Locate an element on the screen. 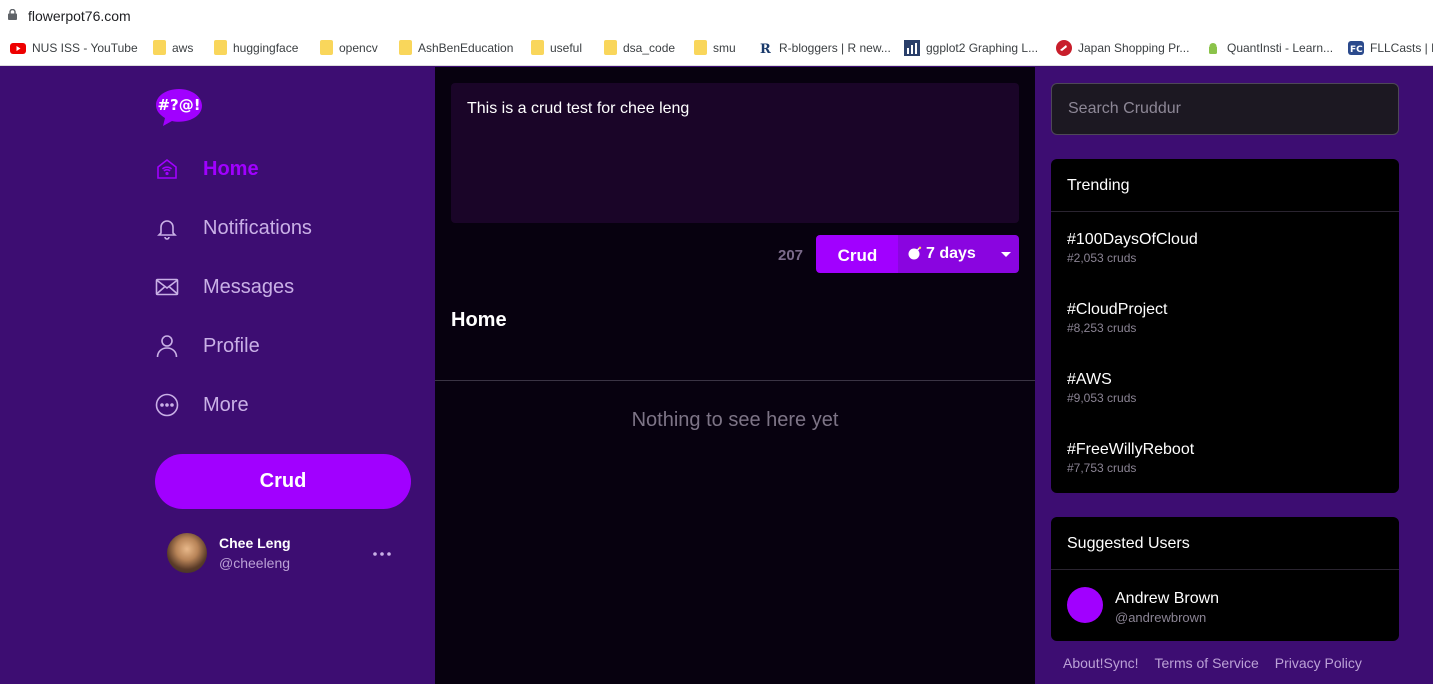  bookmark-label: FLLCasts | B is located at coordinates (1401, 48).